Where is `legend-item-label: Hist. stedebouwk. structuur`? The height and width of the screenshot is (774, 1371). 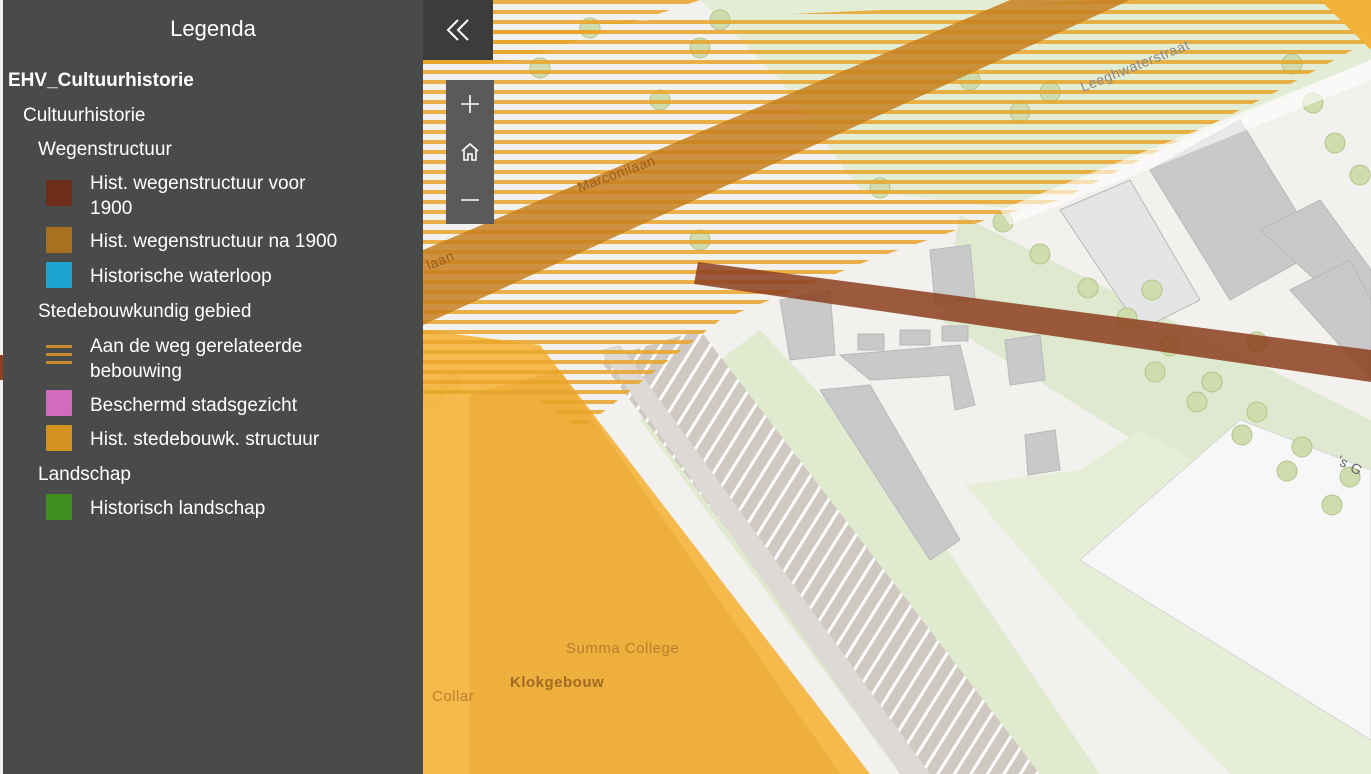
legend-item-label: Hist. stedebouwk. structuur is located at coordinates (205, 439).